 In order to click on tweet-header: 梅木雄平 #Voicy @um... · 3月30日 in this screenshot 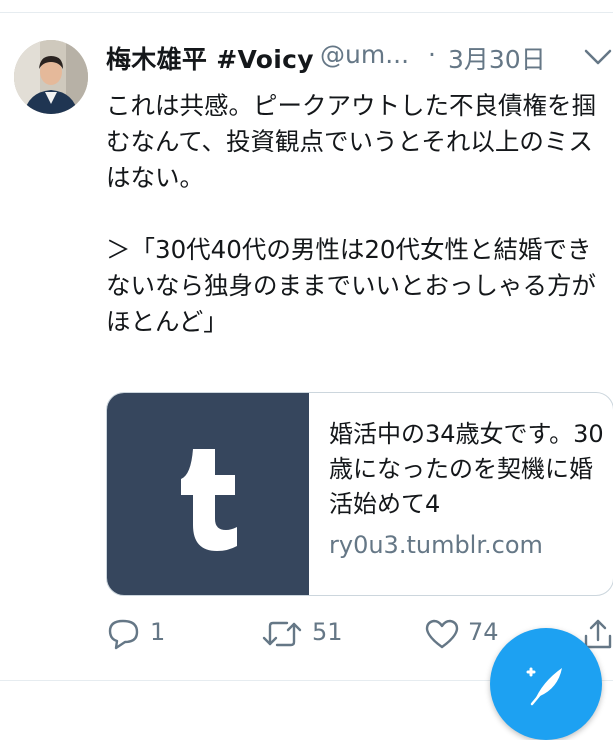, I will do `click(359, 60)`.